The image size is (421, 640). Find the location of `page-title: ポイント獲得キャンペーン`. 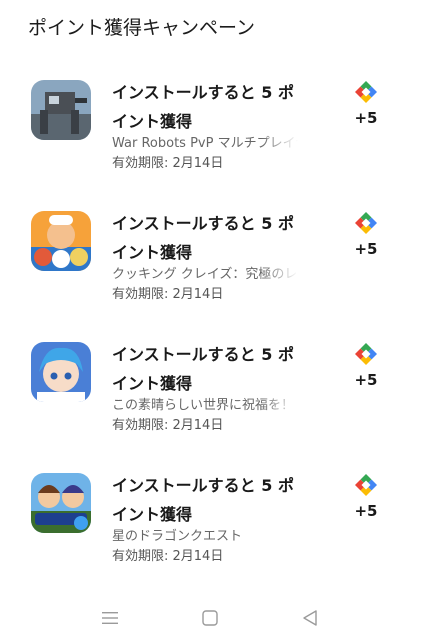

page-title: ポイント獲得キャンペーン is located at coordinates (142, 28).